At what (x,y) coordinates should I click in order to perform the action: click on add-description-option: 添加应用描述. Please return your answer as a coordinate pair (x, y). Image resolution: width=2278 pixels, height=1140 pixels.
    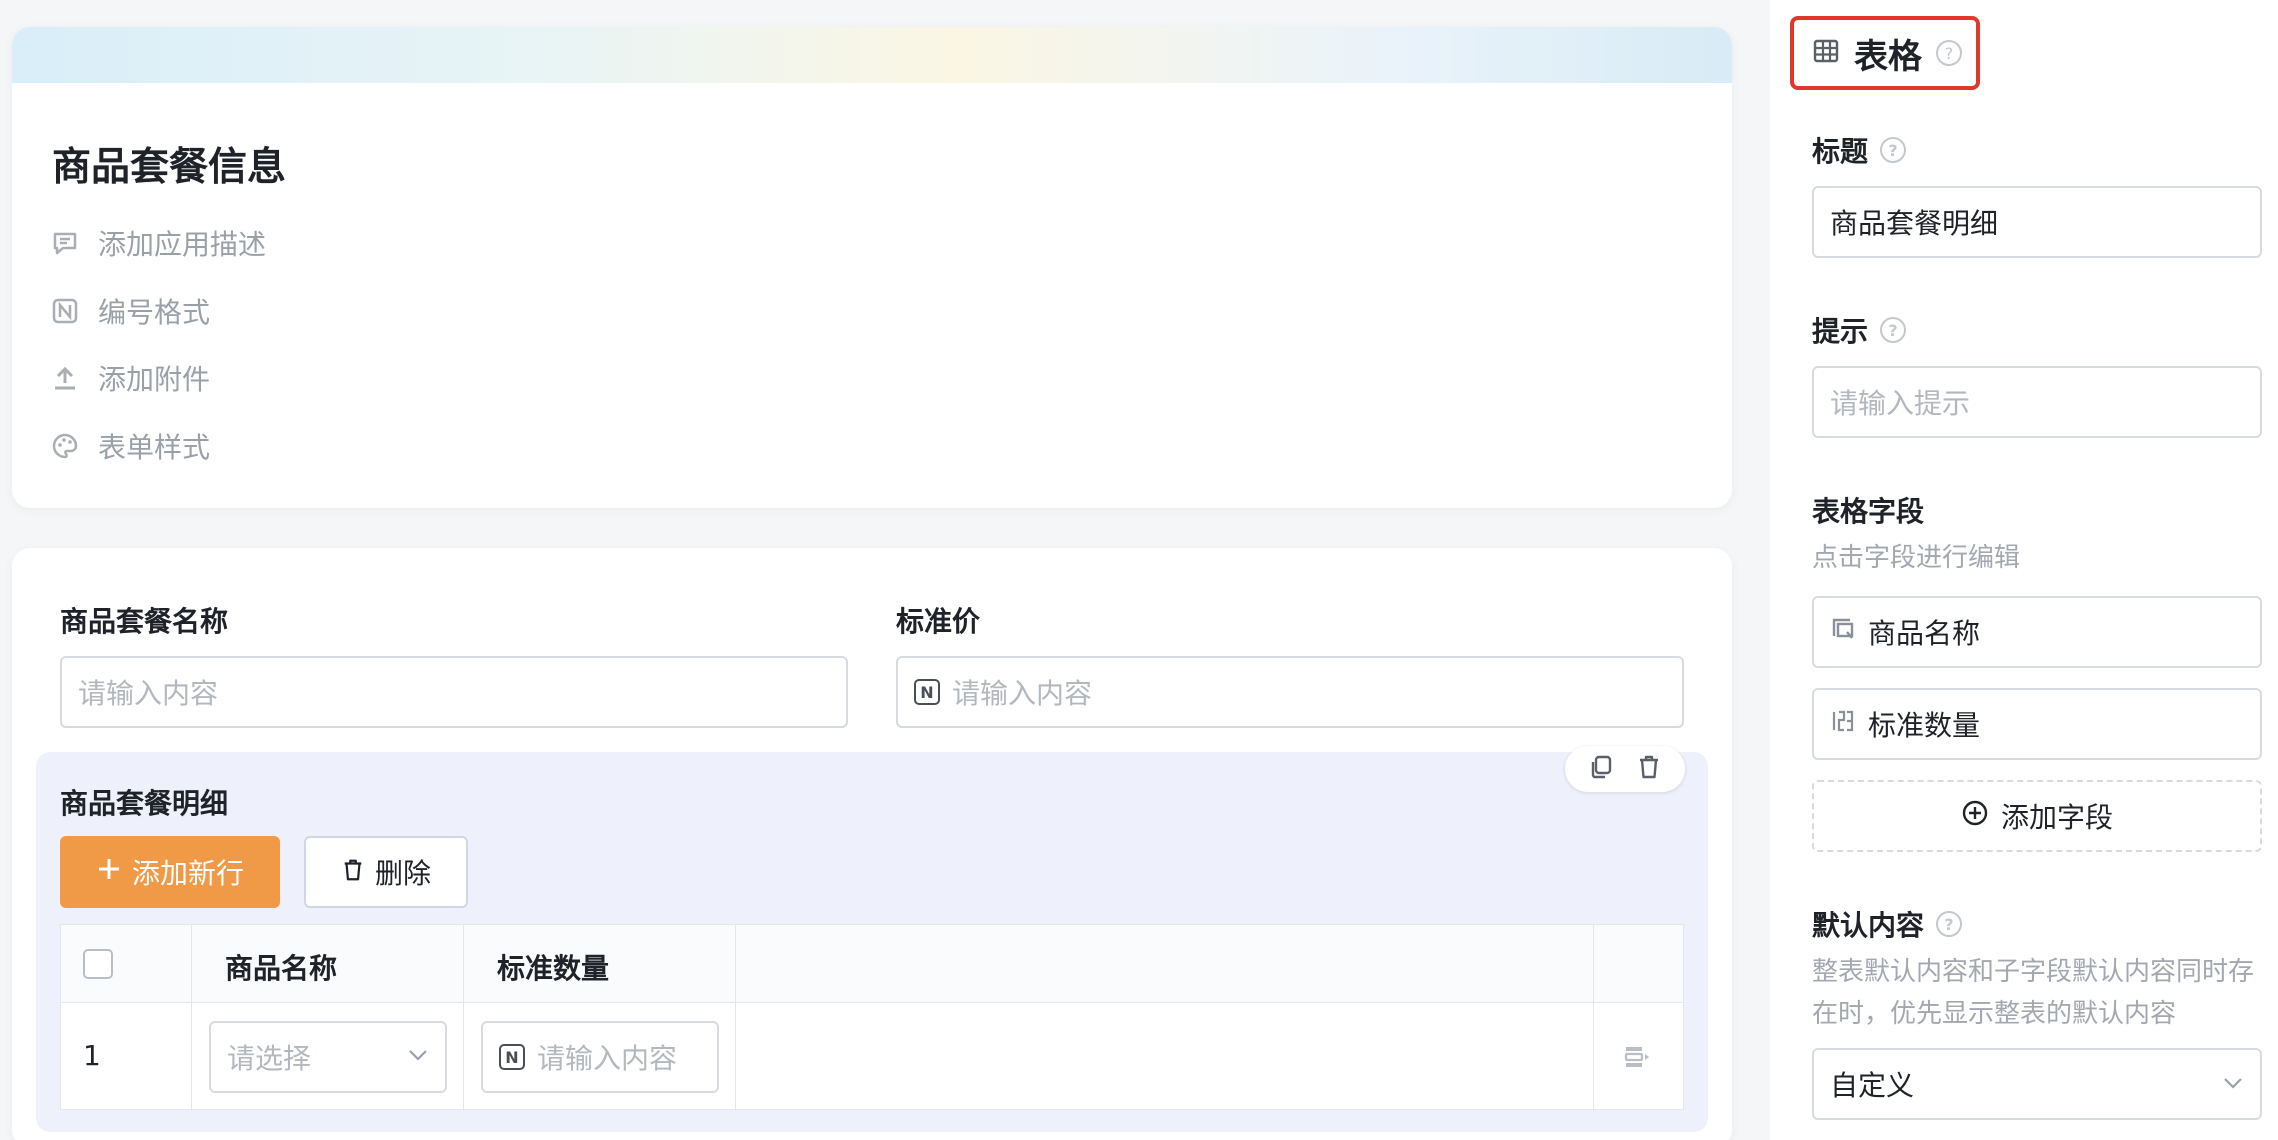
    Looking at the image, I should click on (159, 243).